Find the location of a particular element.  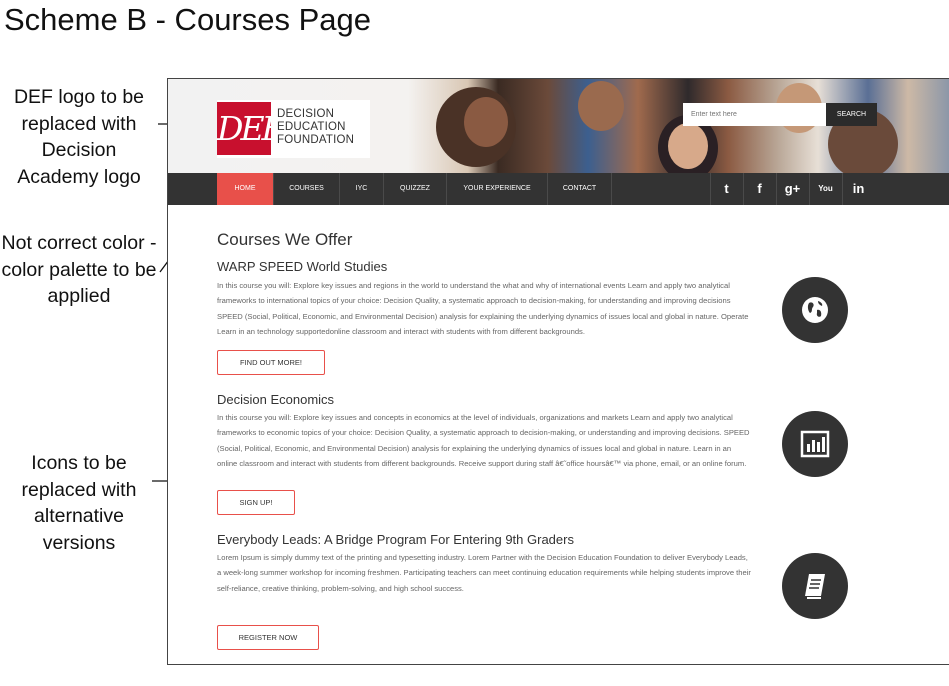

register-now-button: REGISTER NOW is located at coordinates (268, 637).